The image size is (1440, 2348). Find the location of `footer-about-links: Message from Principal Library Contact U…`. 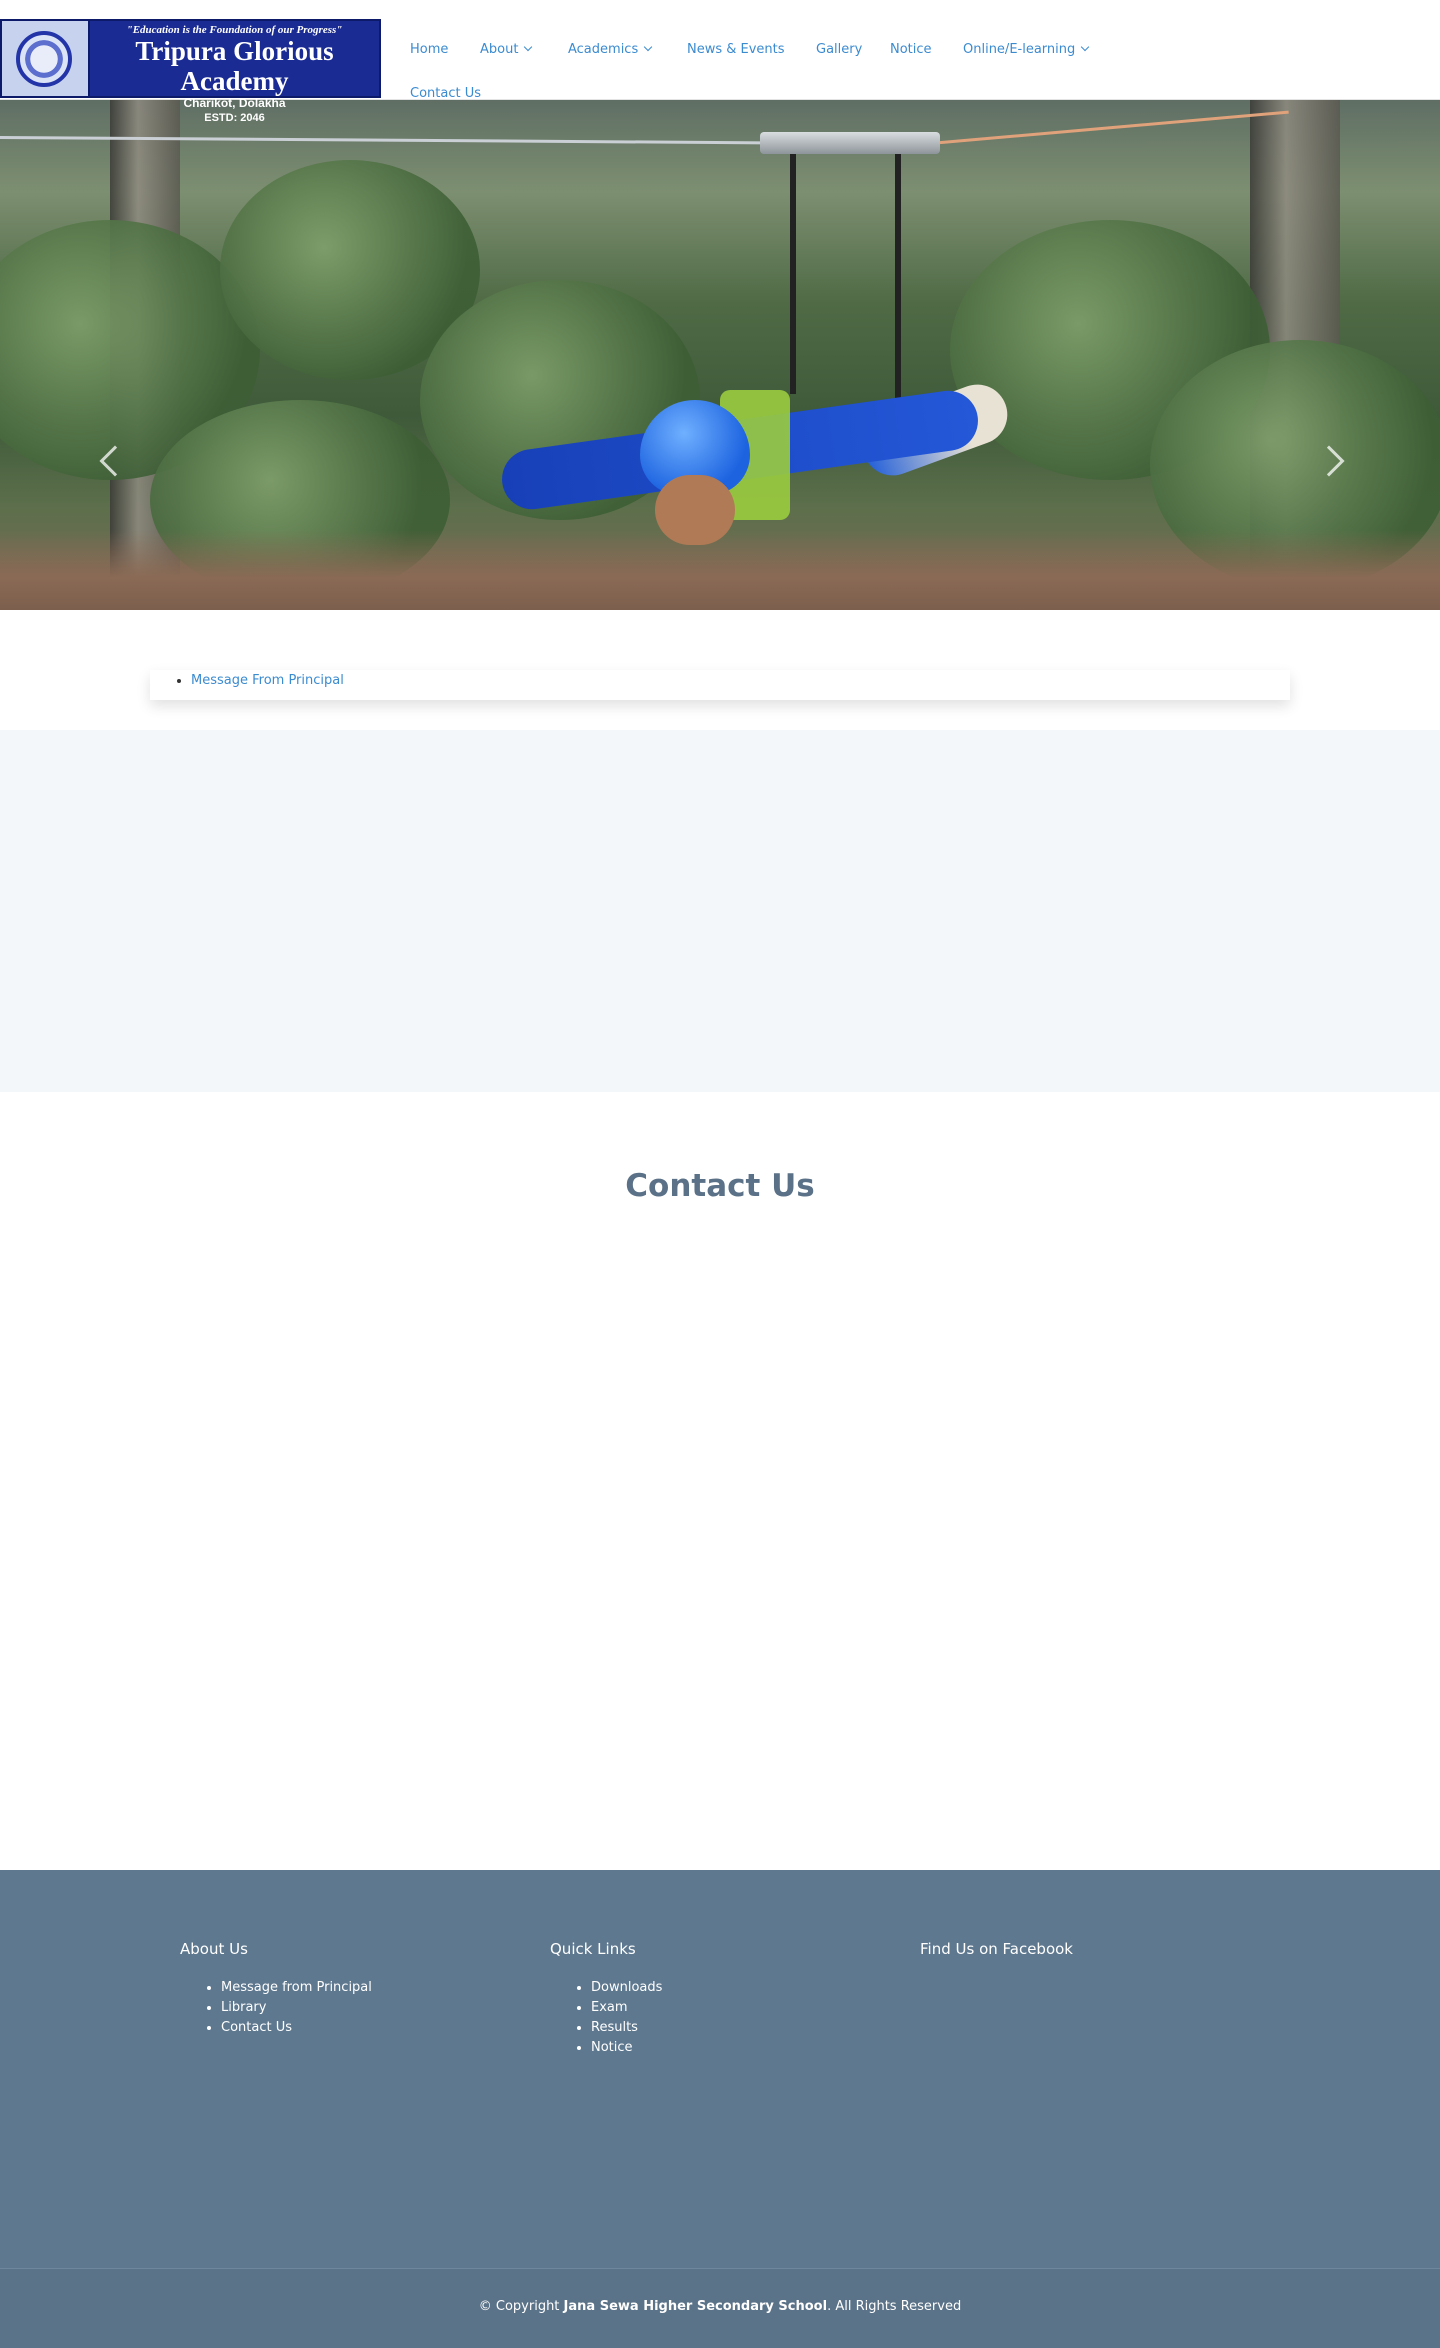

footer-about-links: Message from Principal Library Contact U… is located at coordinates (276, 2008).